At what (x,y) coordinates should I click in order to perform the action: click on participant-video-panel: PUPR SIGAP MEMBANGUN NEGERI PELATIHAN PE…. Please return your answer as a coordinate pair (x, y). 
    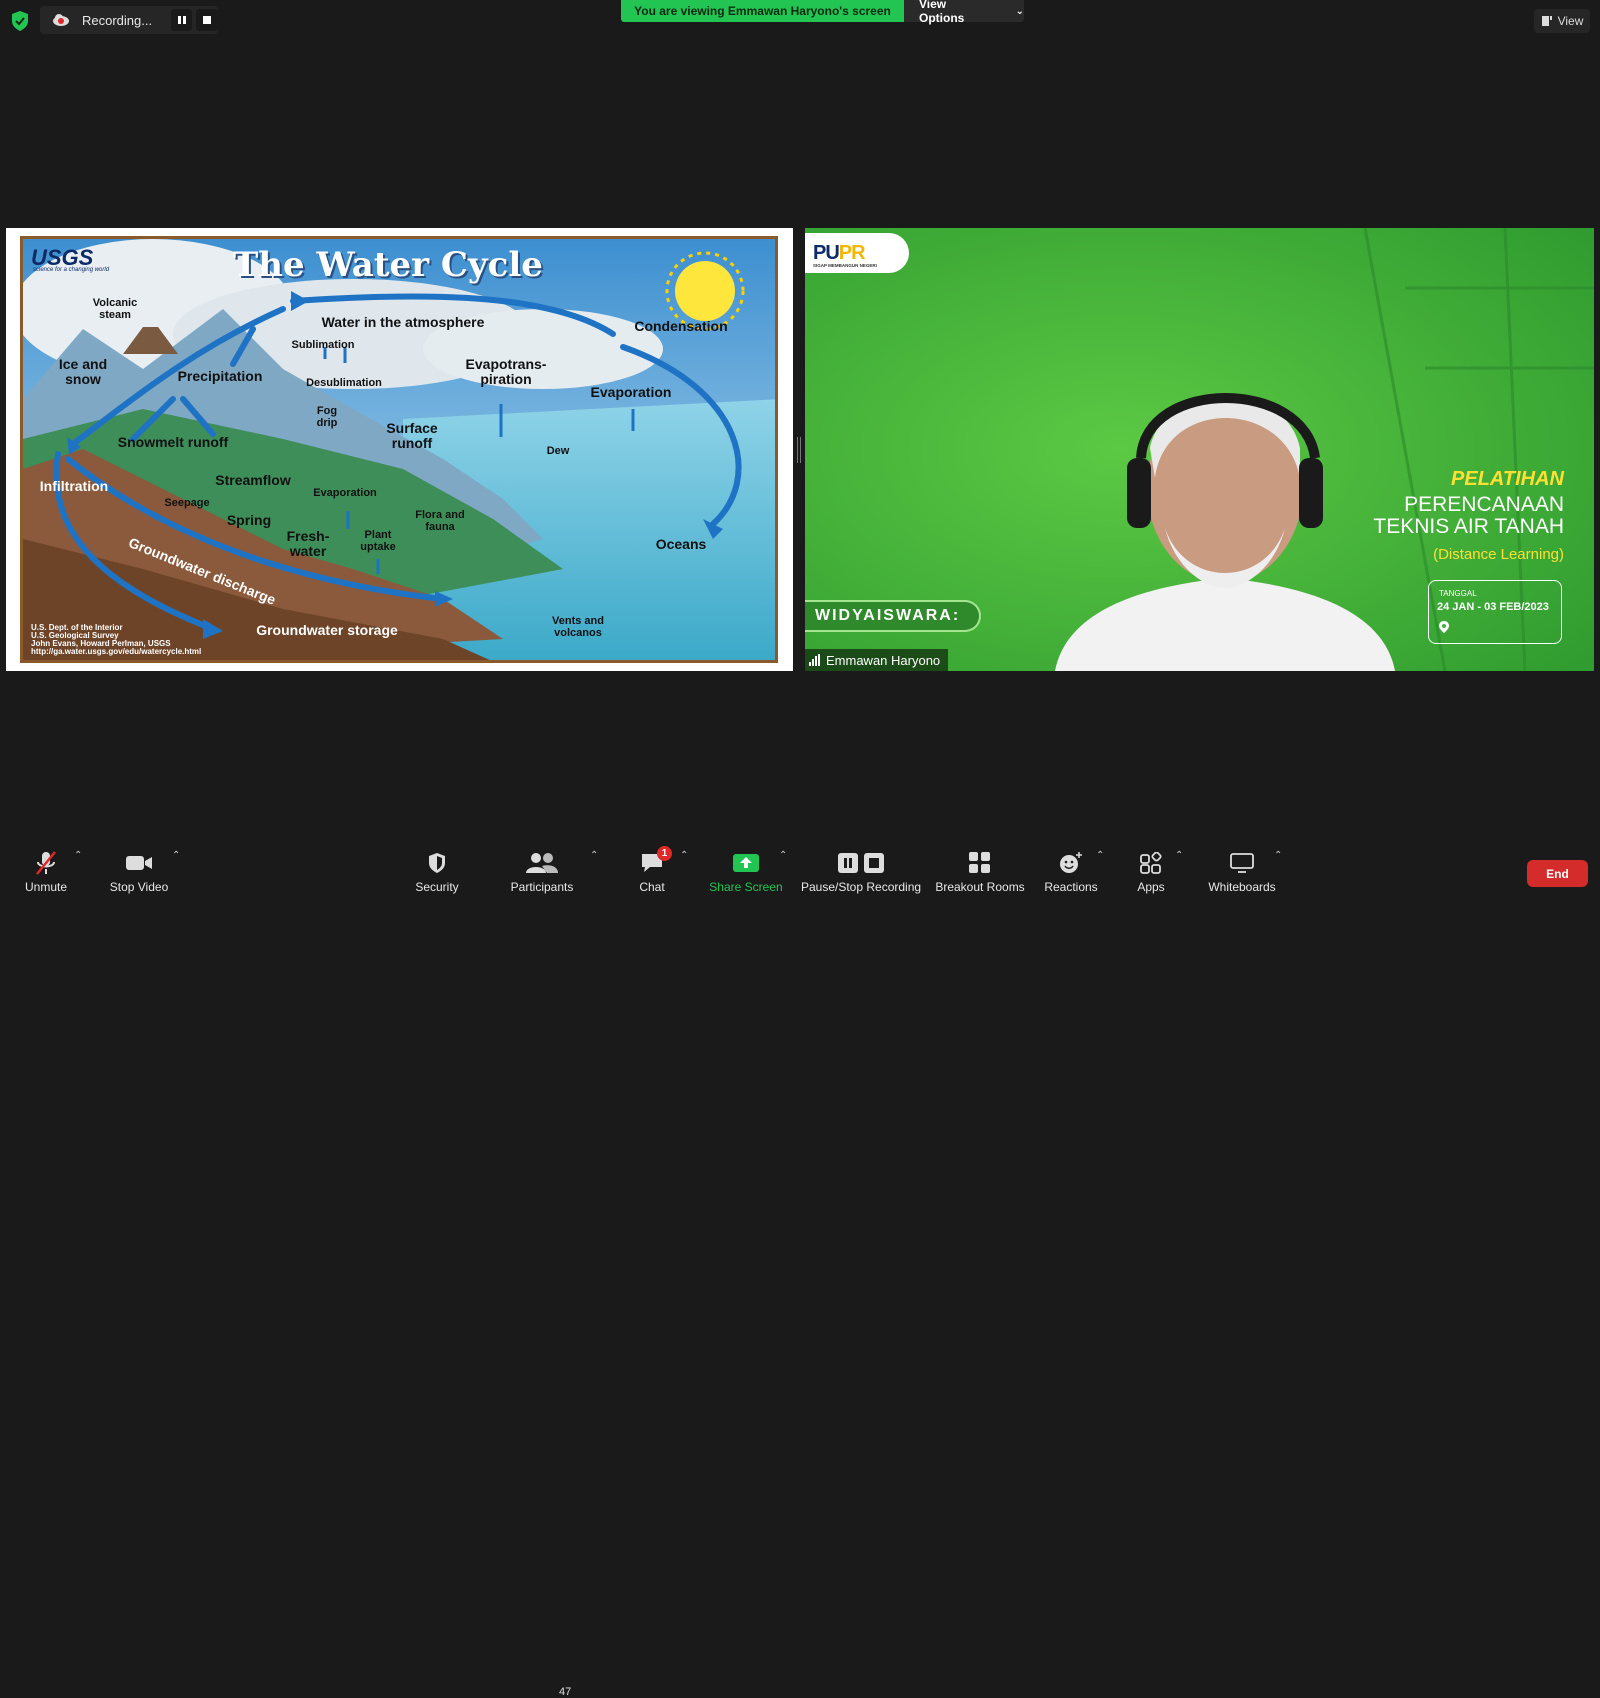
    Looking at the image, I should click on (1199, 449).